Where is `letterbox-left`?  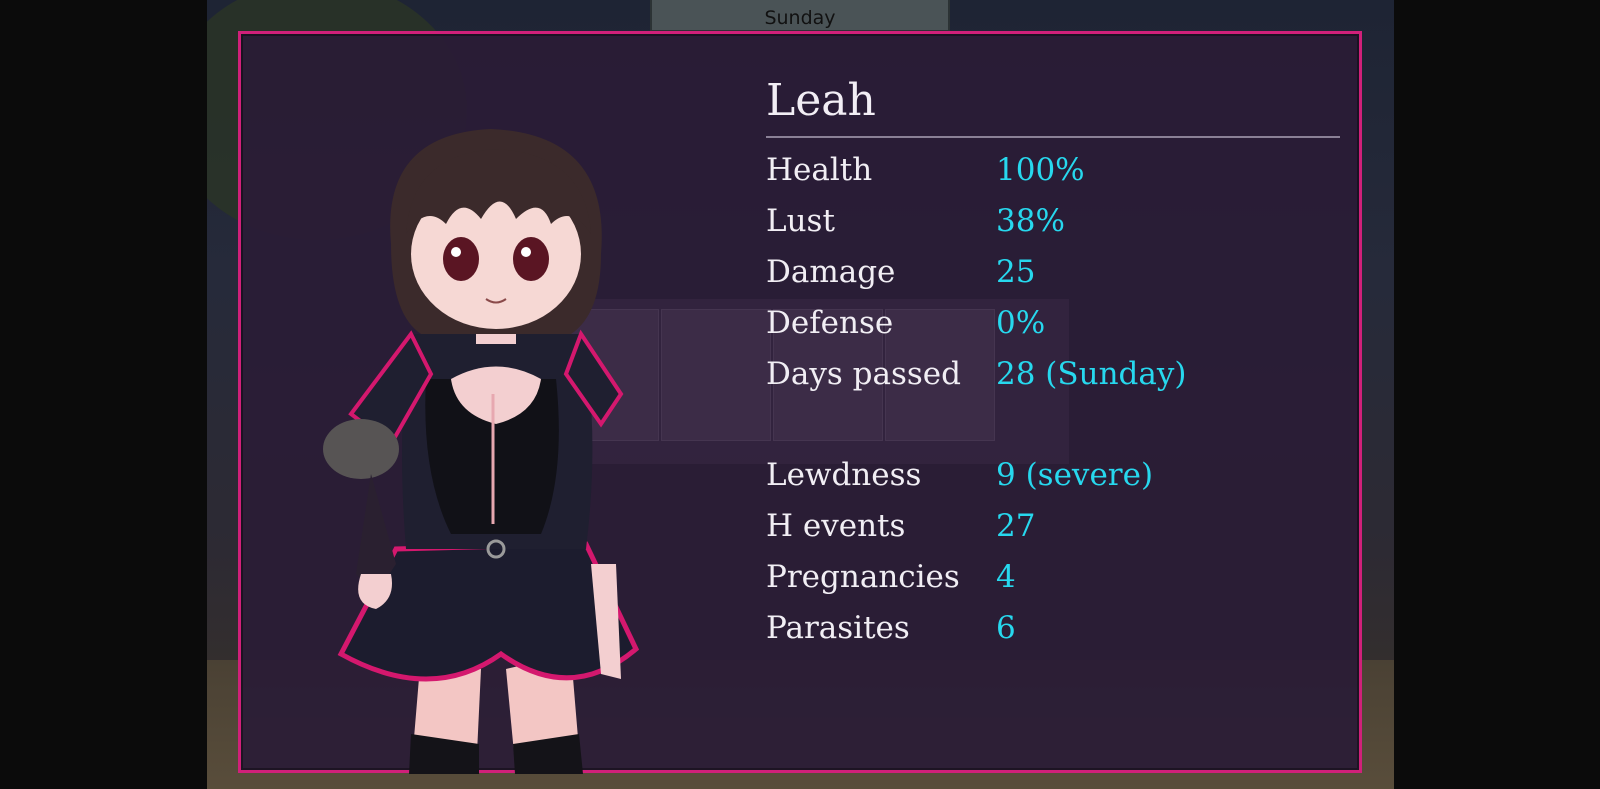 letterbox-left is located at coordinates (103, 394).